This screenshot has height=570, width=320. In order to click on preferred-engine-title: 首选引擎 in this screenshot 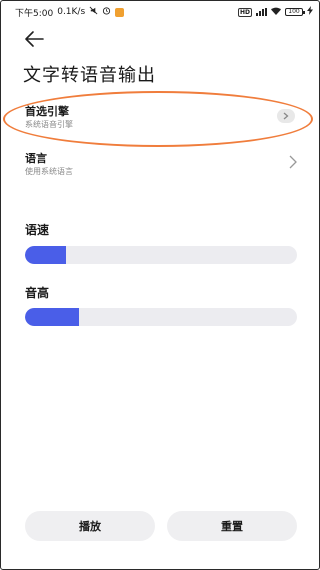, I will do `click(47, 111)`.